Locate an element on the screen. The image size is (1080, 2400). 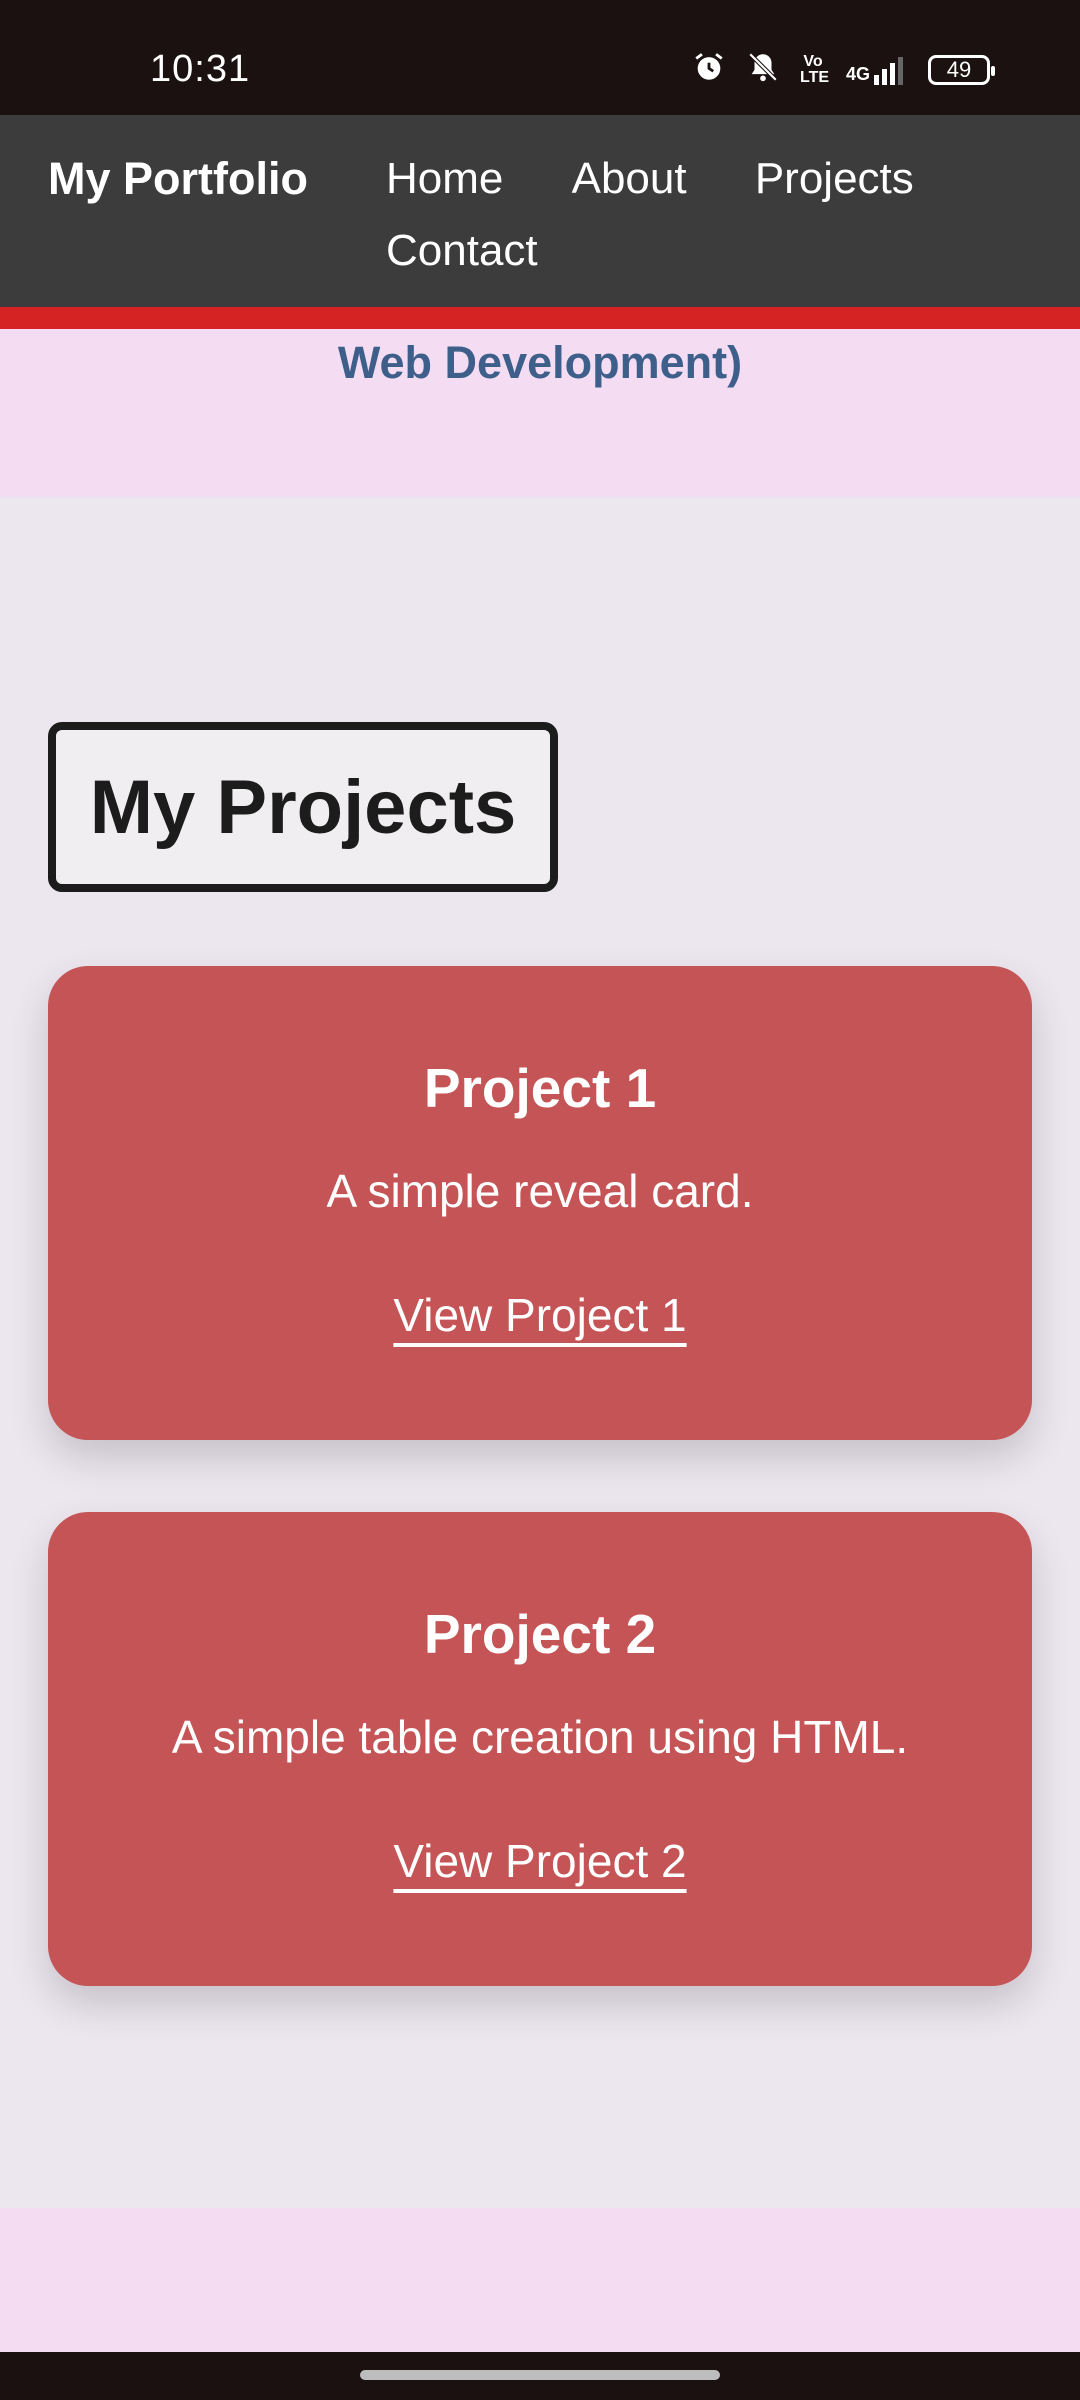
battery-icon: 49 is located at coordinates (961, 69).